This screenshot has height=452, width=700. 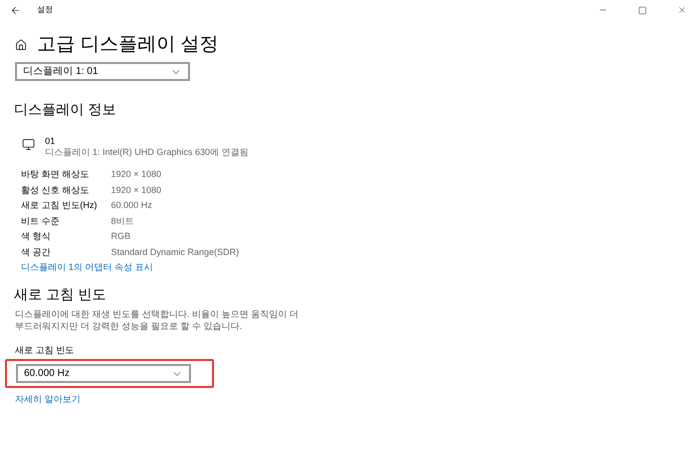 What do you see at coordinates (60, 294) in the screenshot?
I see `section-heading: 새로 고침 빈도` at bounding box center [60, 294].